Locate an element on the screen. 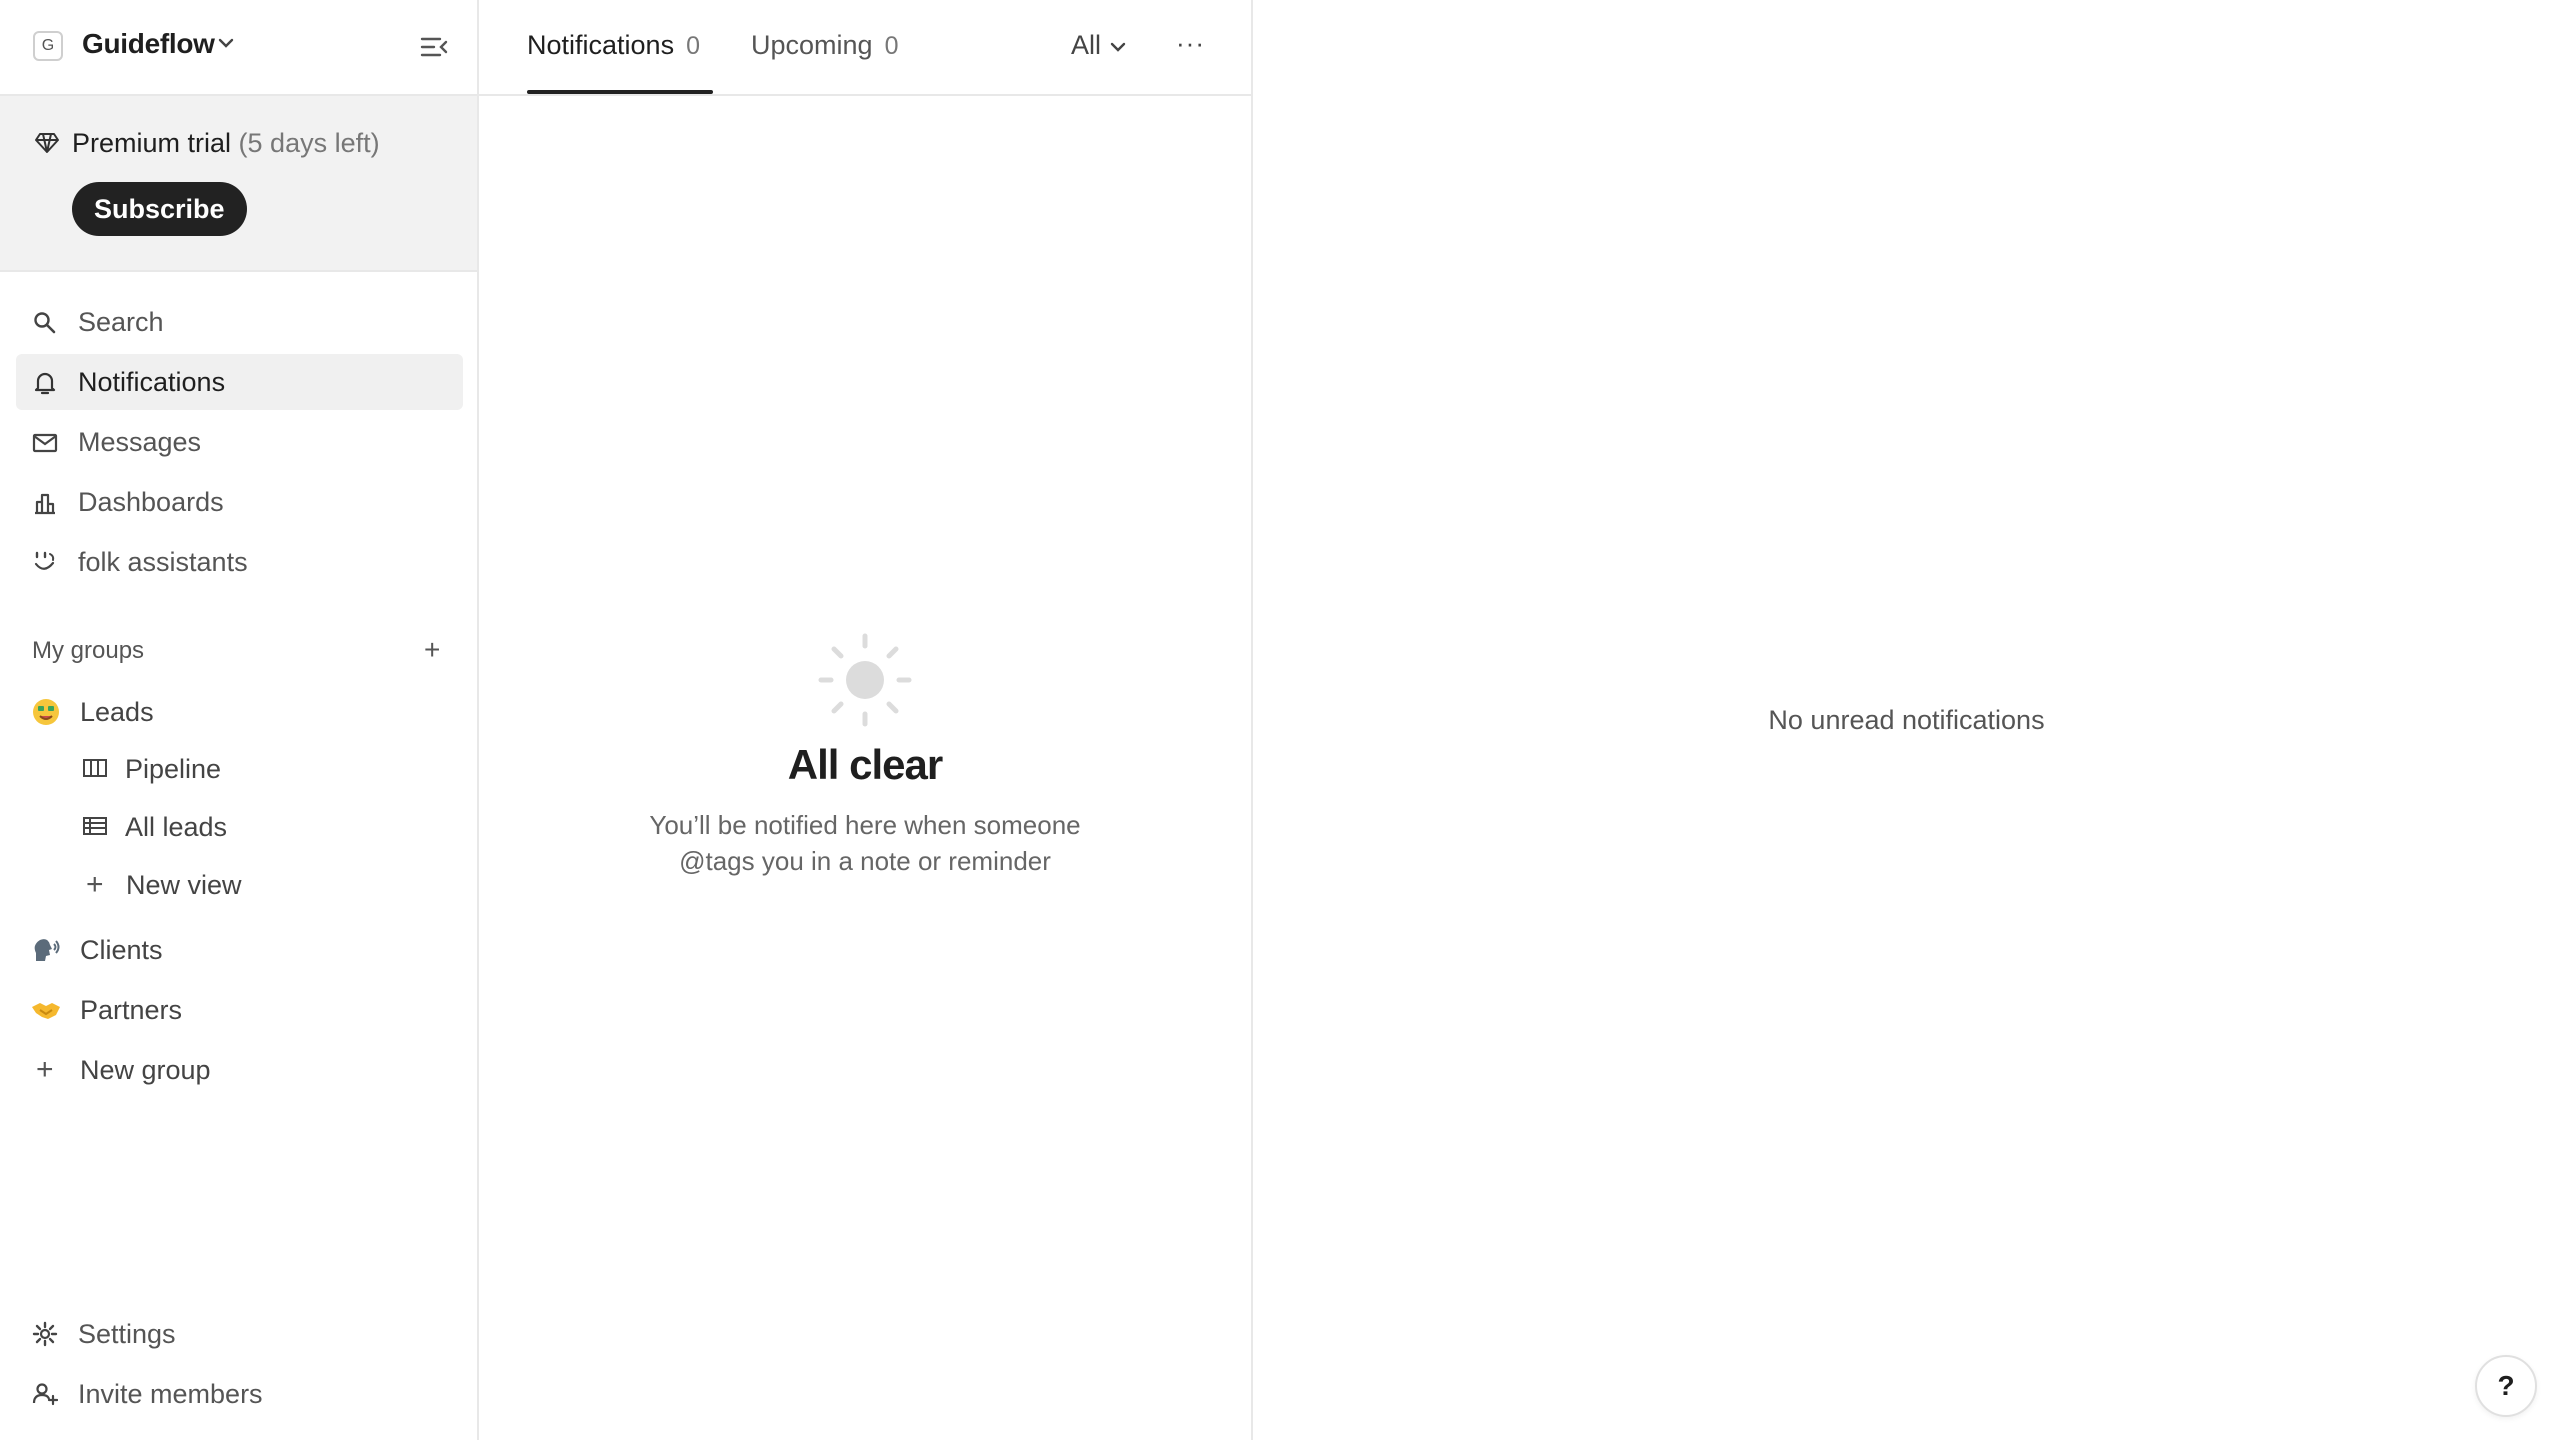 The width and height of the screenshot is (2560, 1440). tab-notifications-label: Notifications is located at coordinates (601, 45).